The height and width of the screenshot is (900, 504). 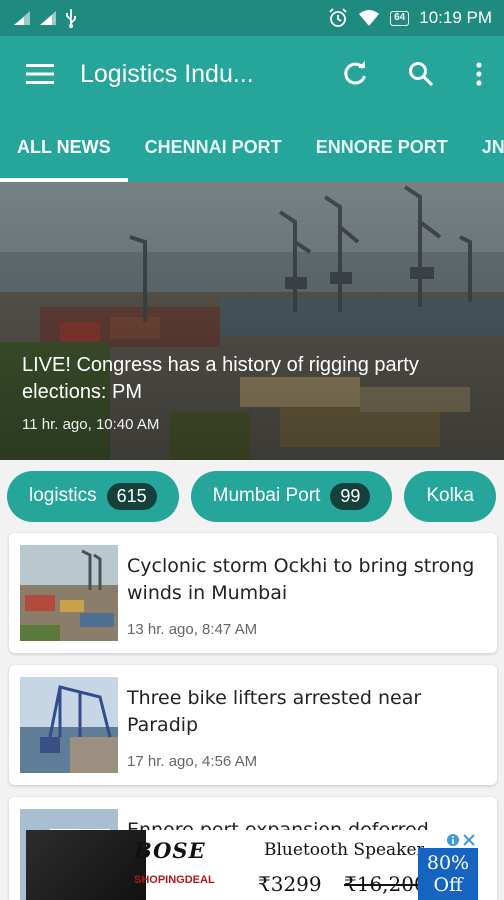 I want to click on chip-mumbai-port: Mumbai Port 99, so click(x=291, y=496).